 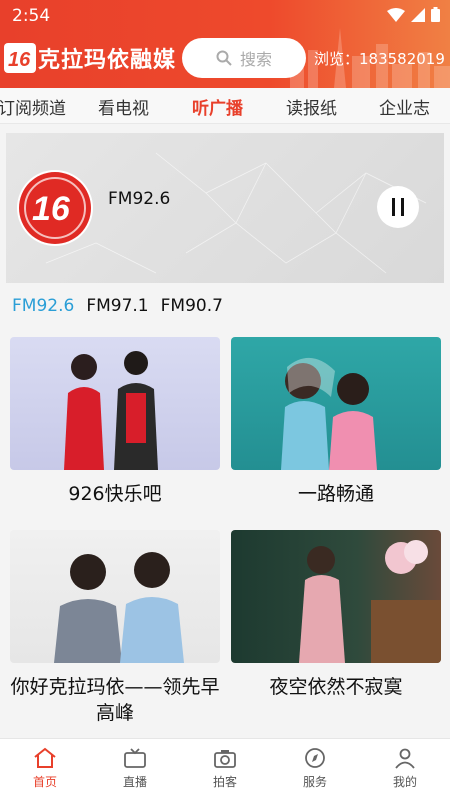 I want to click on program-card: 你好克拉玛依——领先早高峰, so click(x=115, y=628).